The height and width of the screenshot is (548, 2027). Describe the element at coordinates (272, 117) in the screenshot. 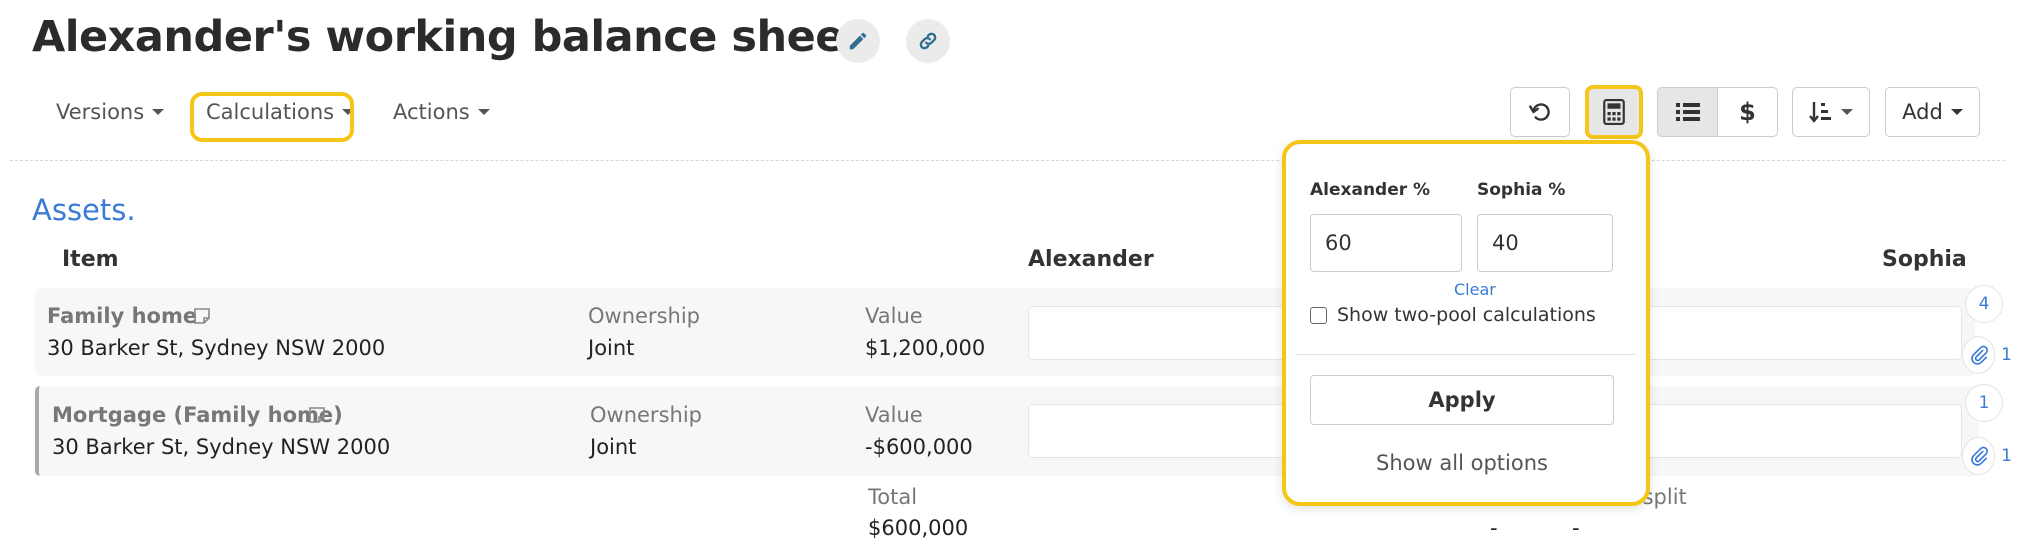

I see `calculations-highlight` at that location.